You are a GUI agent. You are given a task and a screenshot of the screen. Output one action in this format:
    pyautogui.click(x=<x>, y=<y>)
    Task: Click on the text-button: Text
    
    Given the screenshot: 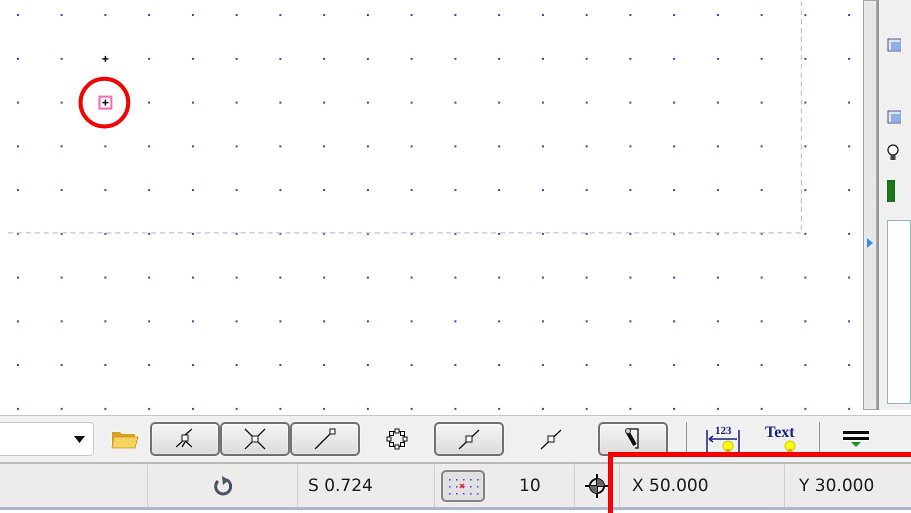 What is the action you would take?
    pyautogui.click(x=783, y=439)
    